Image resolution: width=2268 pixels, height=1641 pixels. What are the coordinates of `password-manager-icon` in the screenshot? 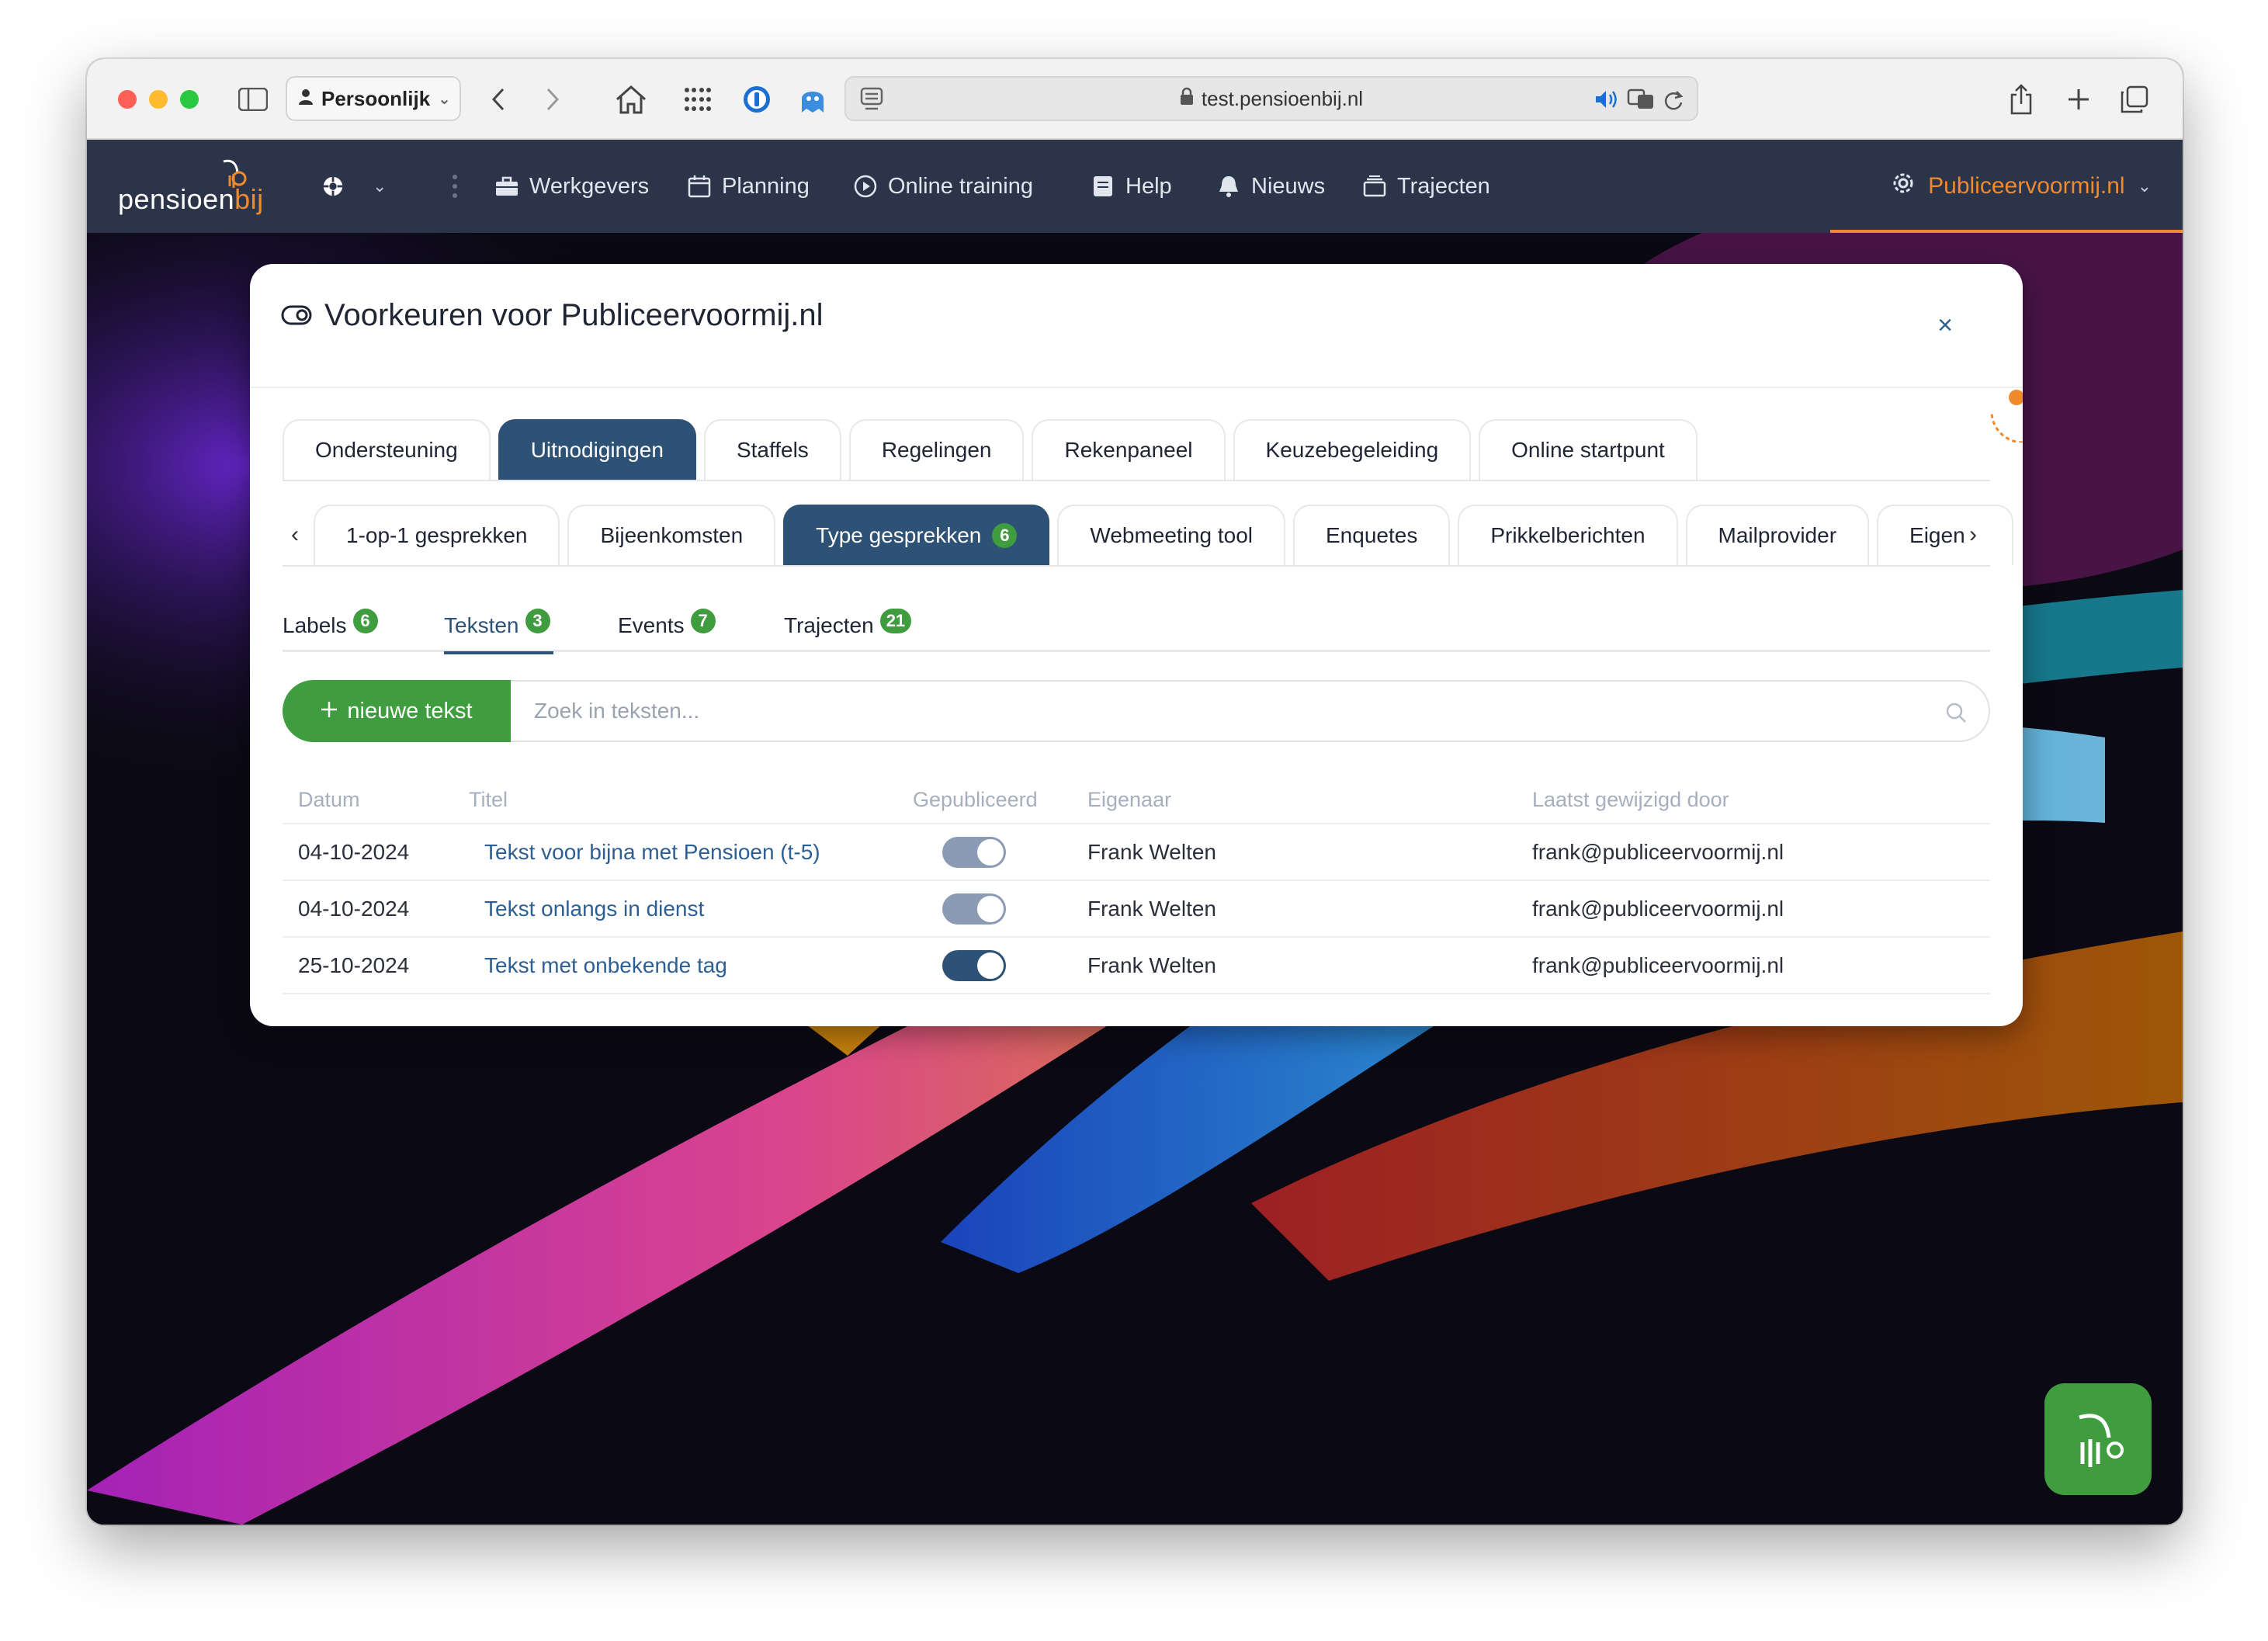 It's located at (756, 99).